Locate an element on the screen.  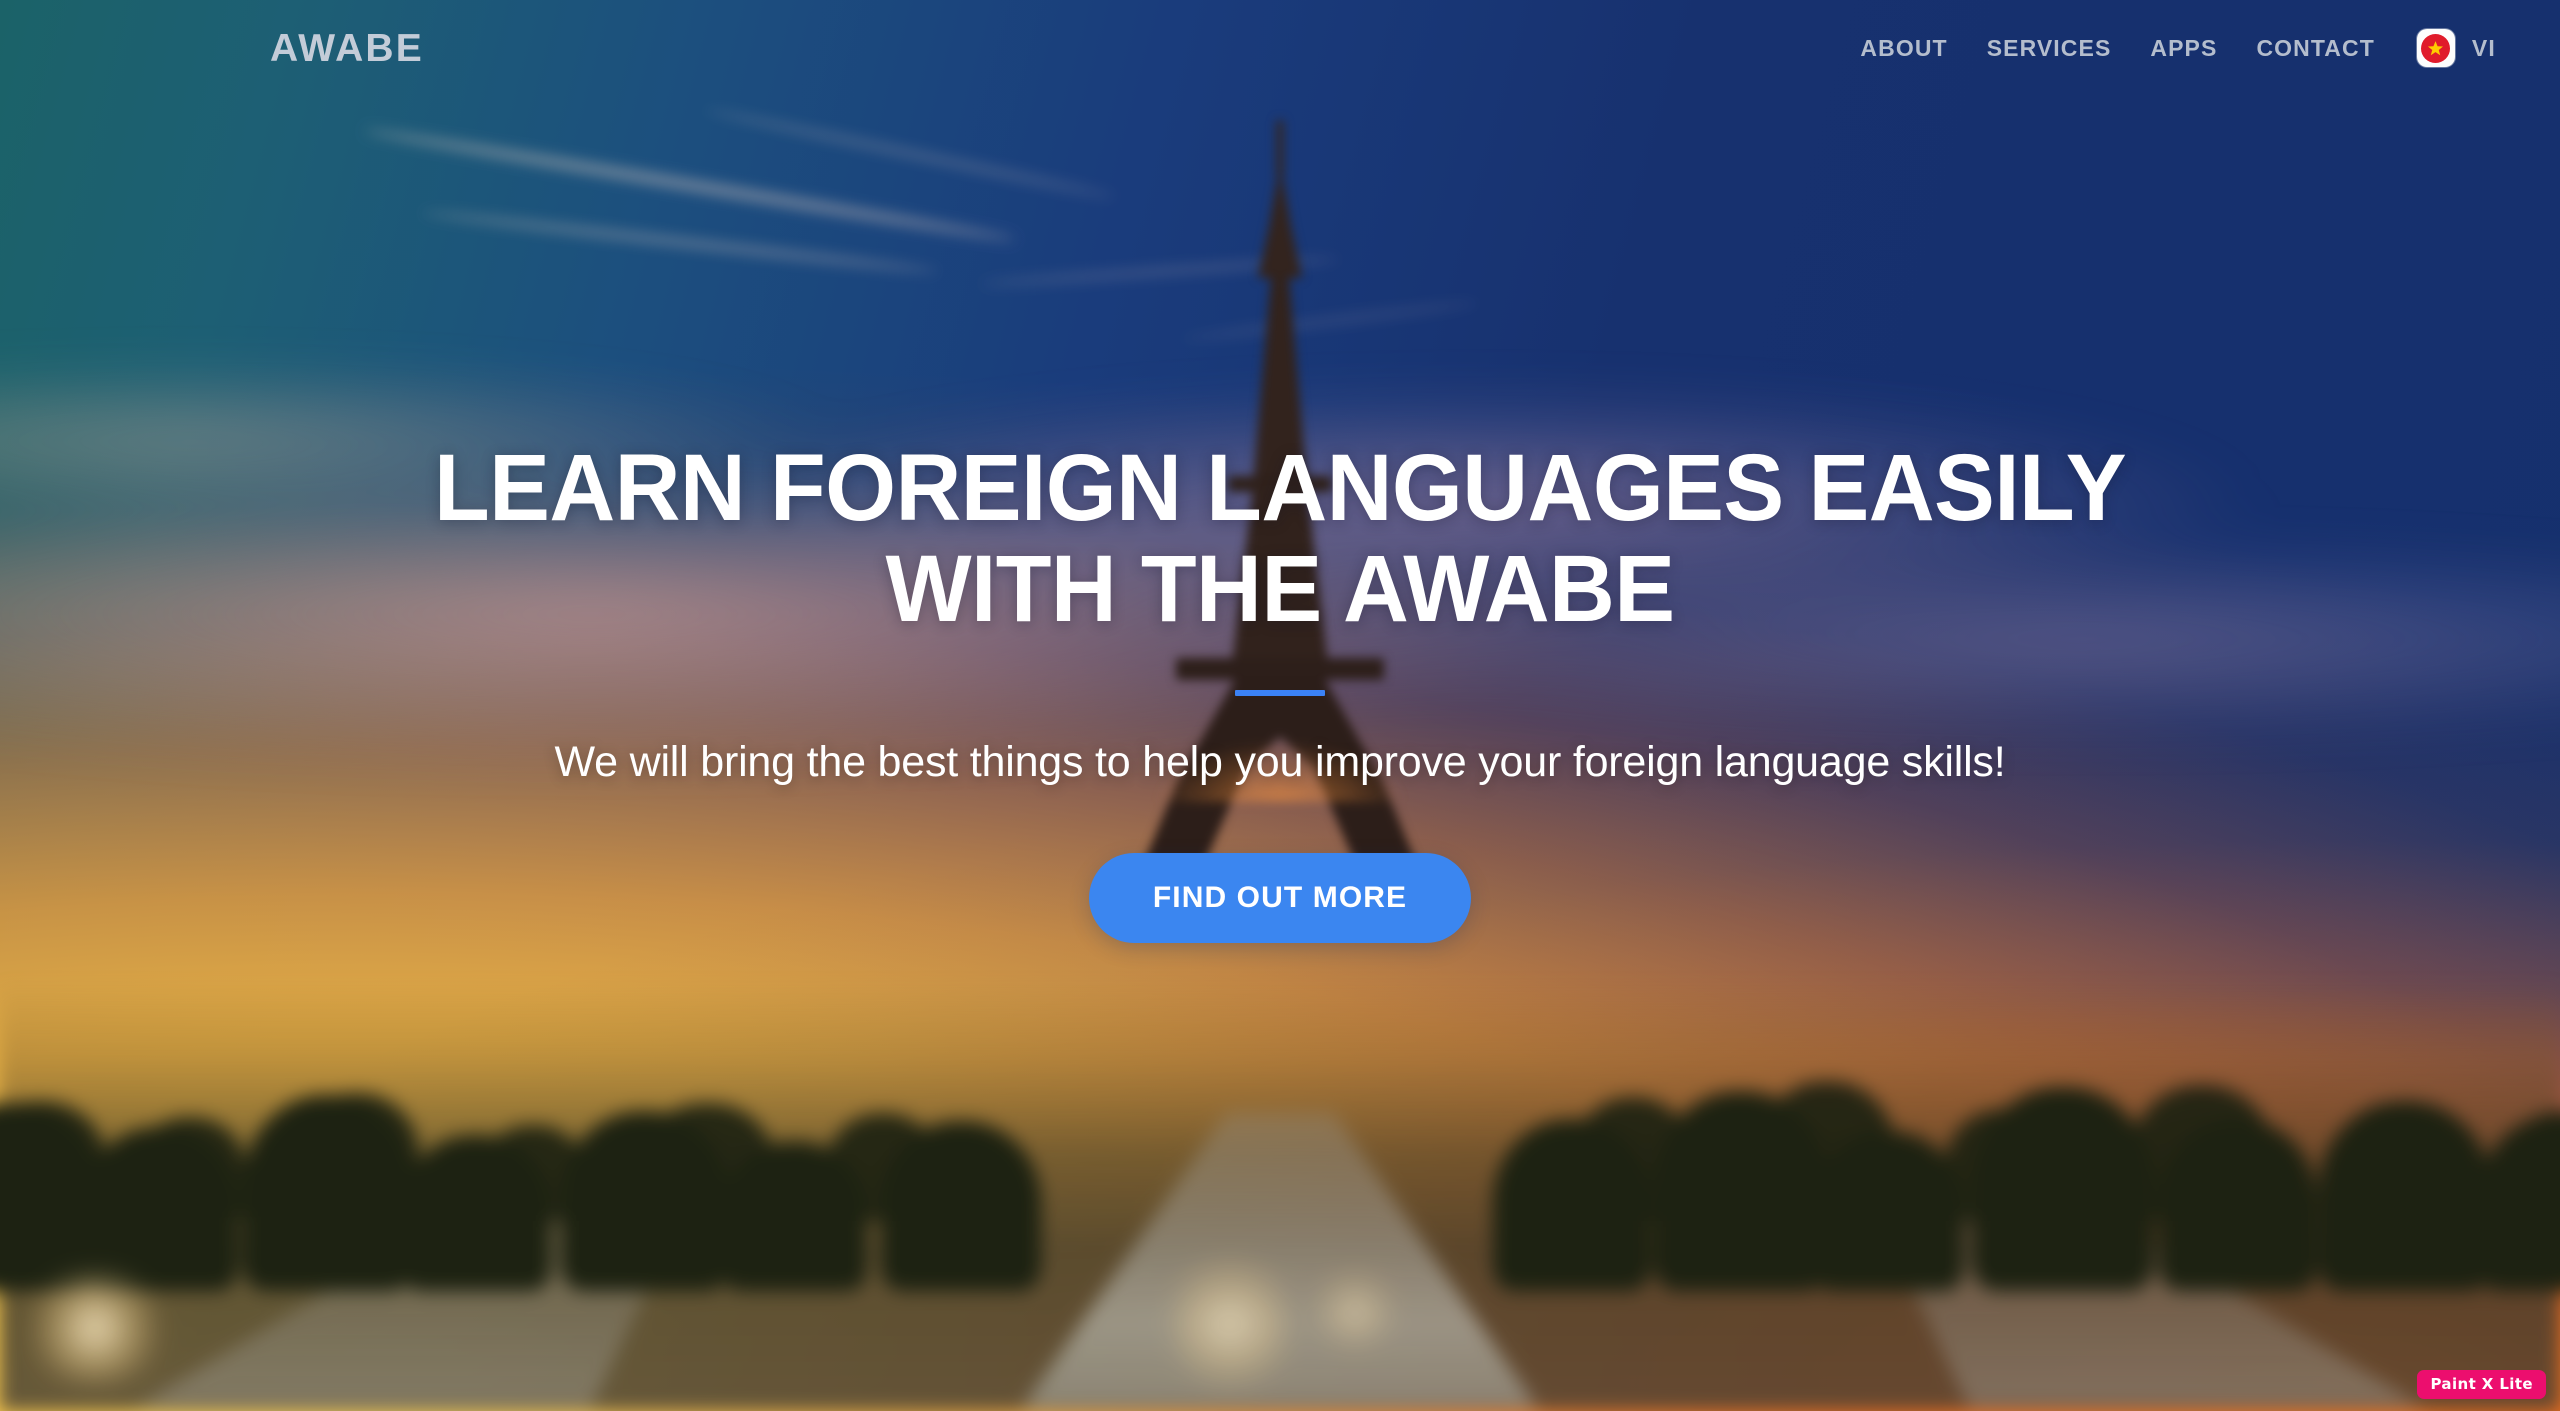
nav-link-about: ABOUT is located at coordinates (1903, 48).